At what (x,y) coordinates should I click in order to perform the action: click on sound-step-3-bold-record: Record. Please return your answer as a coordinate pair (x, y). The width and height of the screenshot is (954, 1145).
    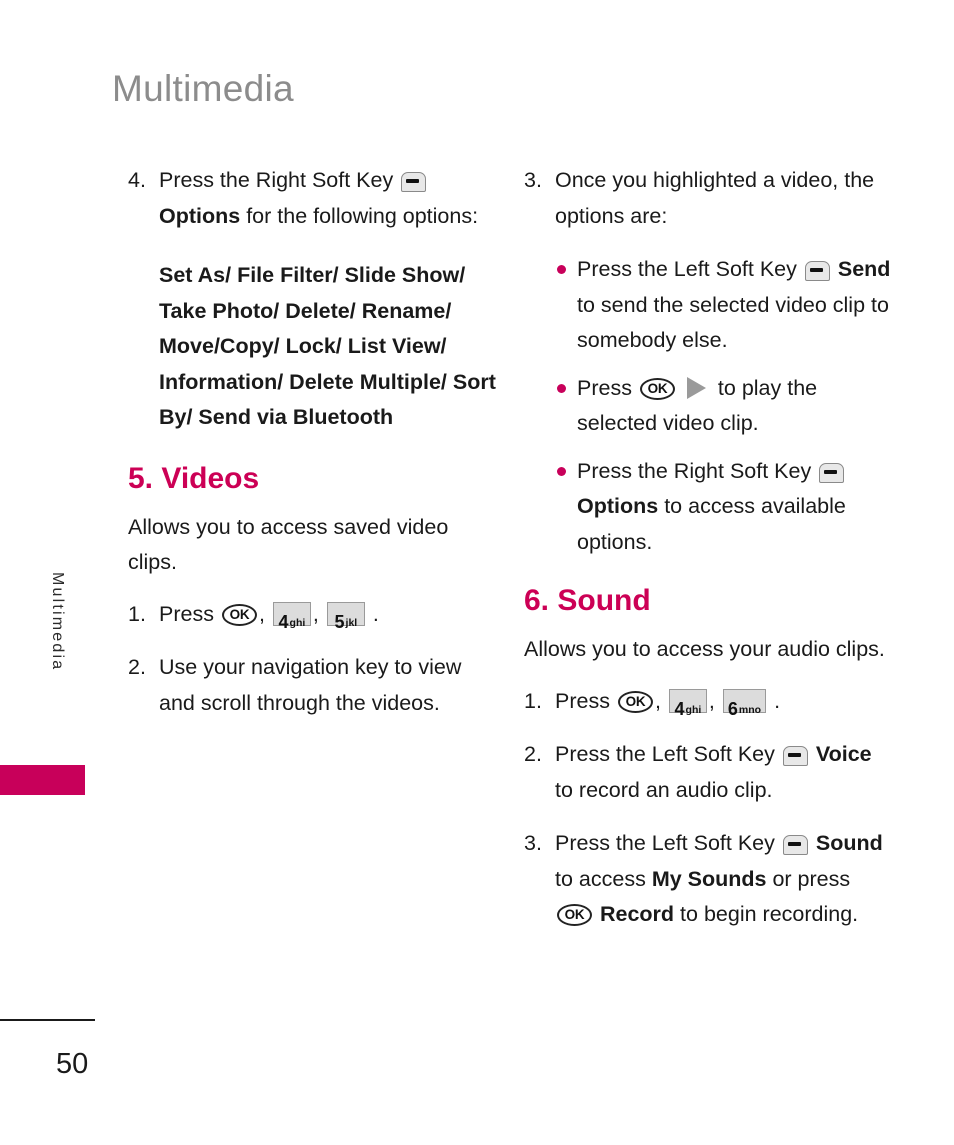
    Looking at the image, I should click on (637, 914).